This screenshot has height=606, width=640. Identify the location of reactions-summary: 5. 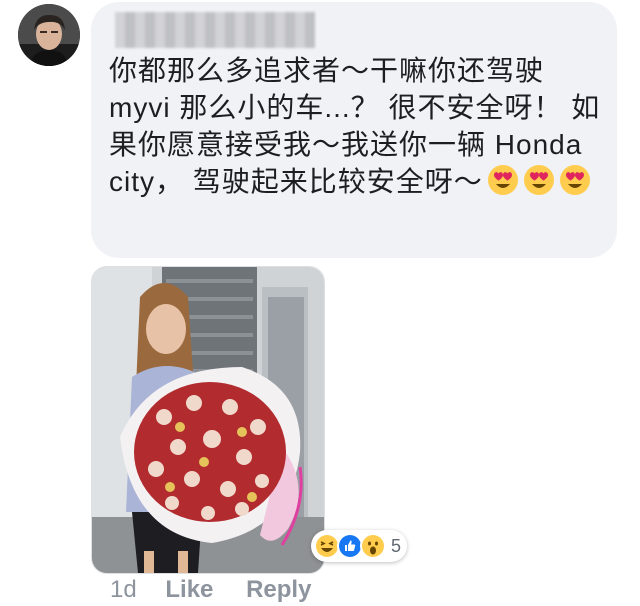
(359, 546).